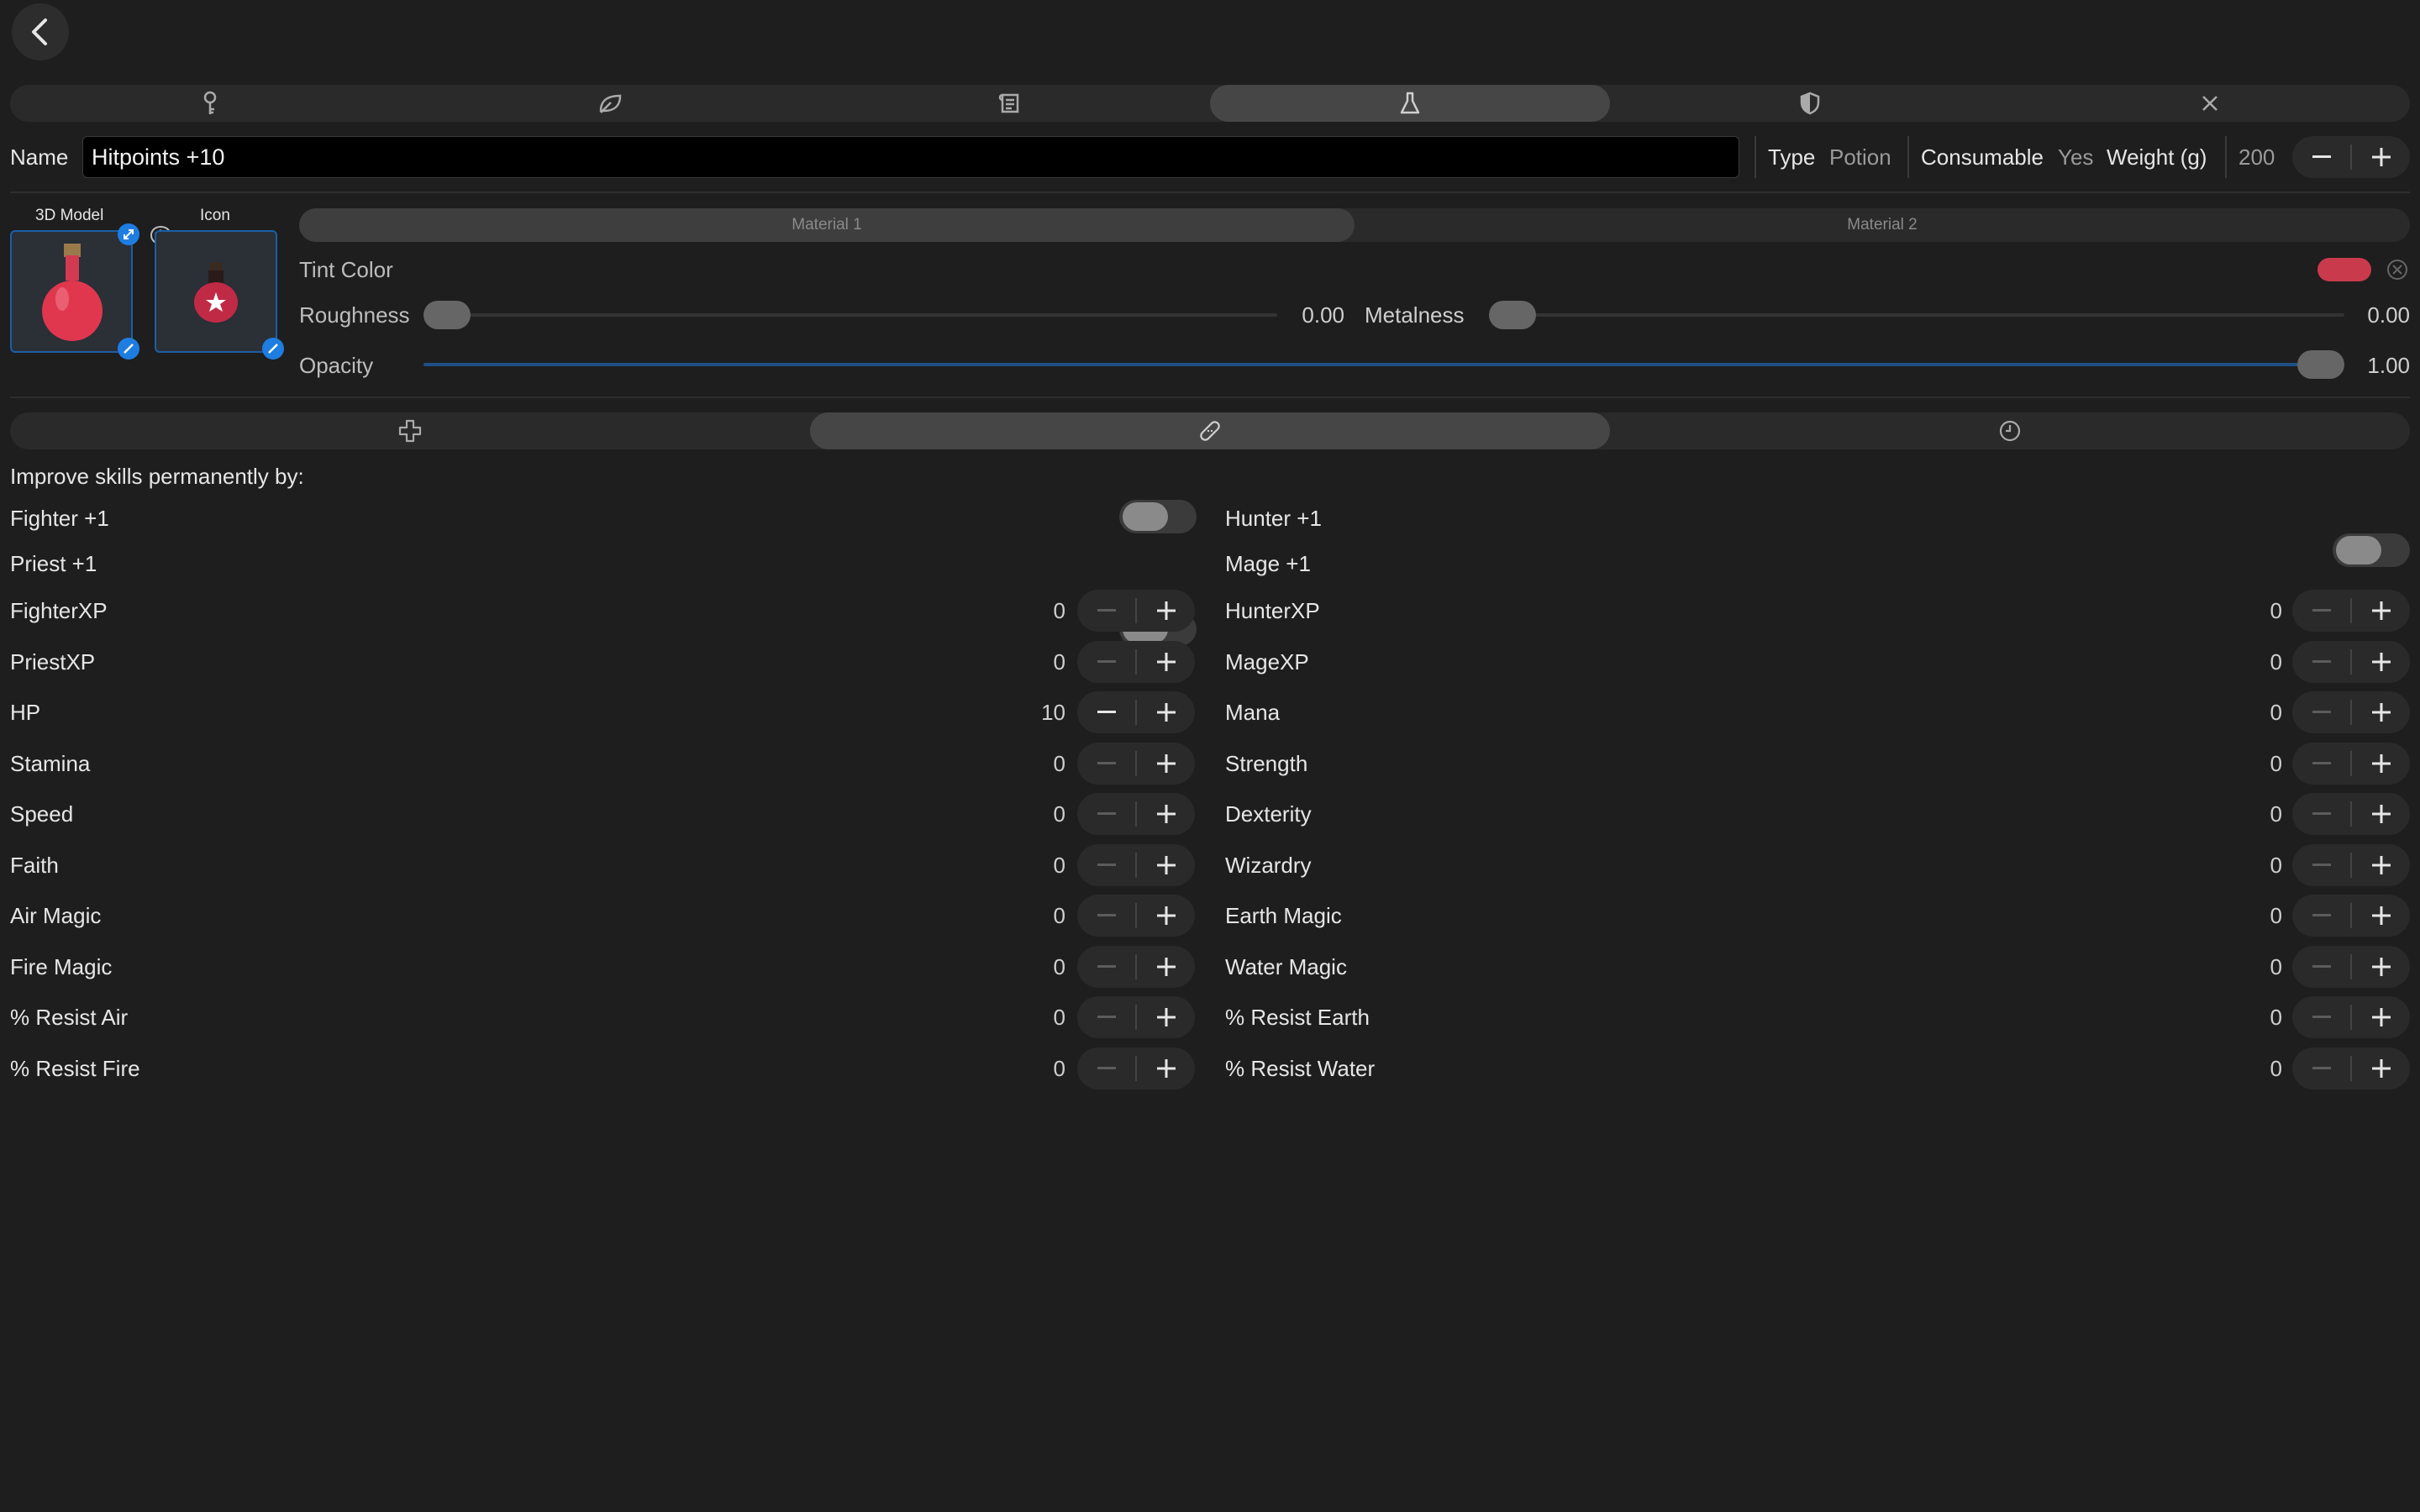 This screenshot has height=1512, width=2420. I want to click on tint-color-label: Tint Color, so click(346, 269).